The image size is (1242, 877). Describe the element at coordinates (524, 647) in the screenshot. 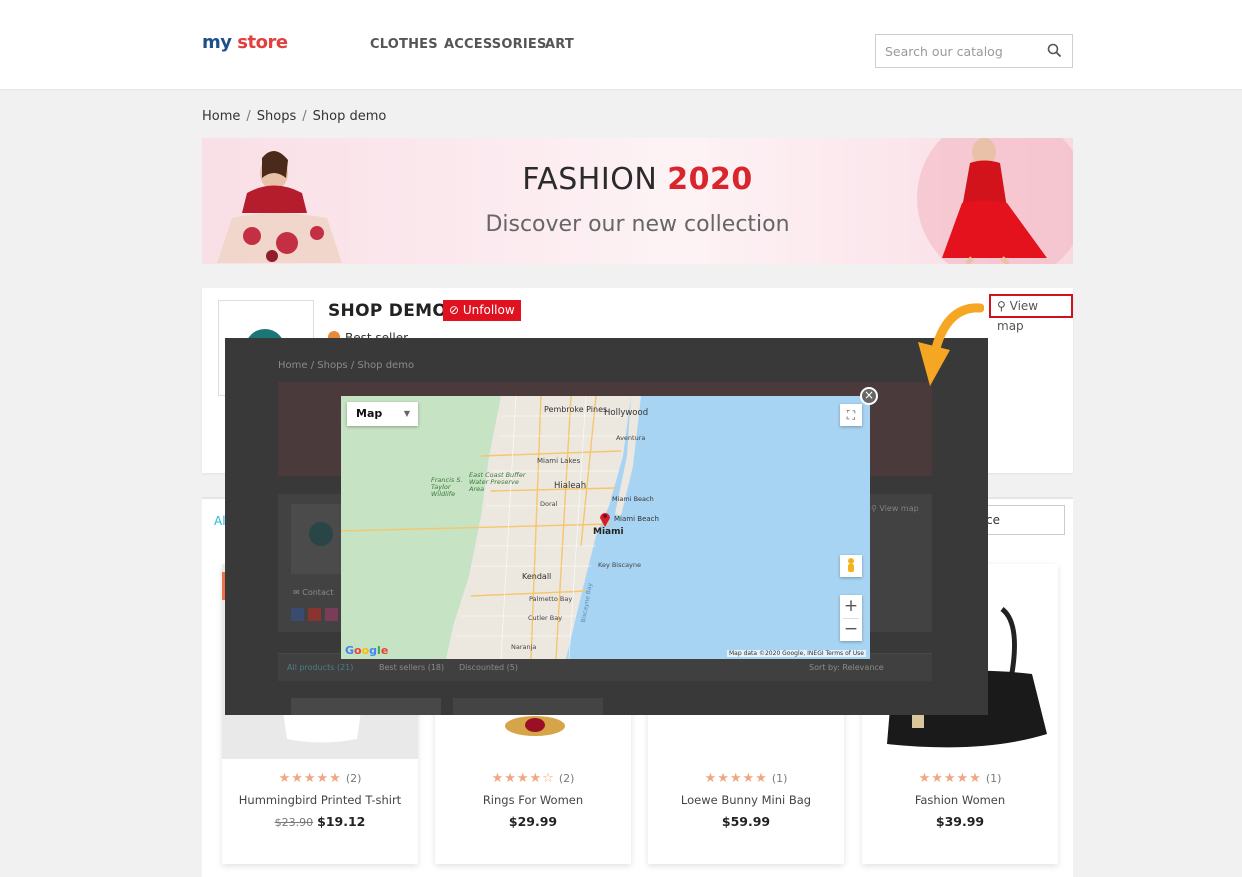

I see `map-label-naranja: Naranja` at that location.